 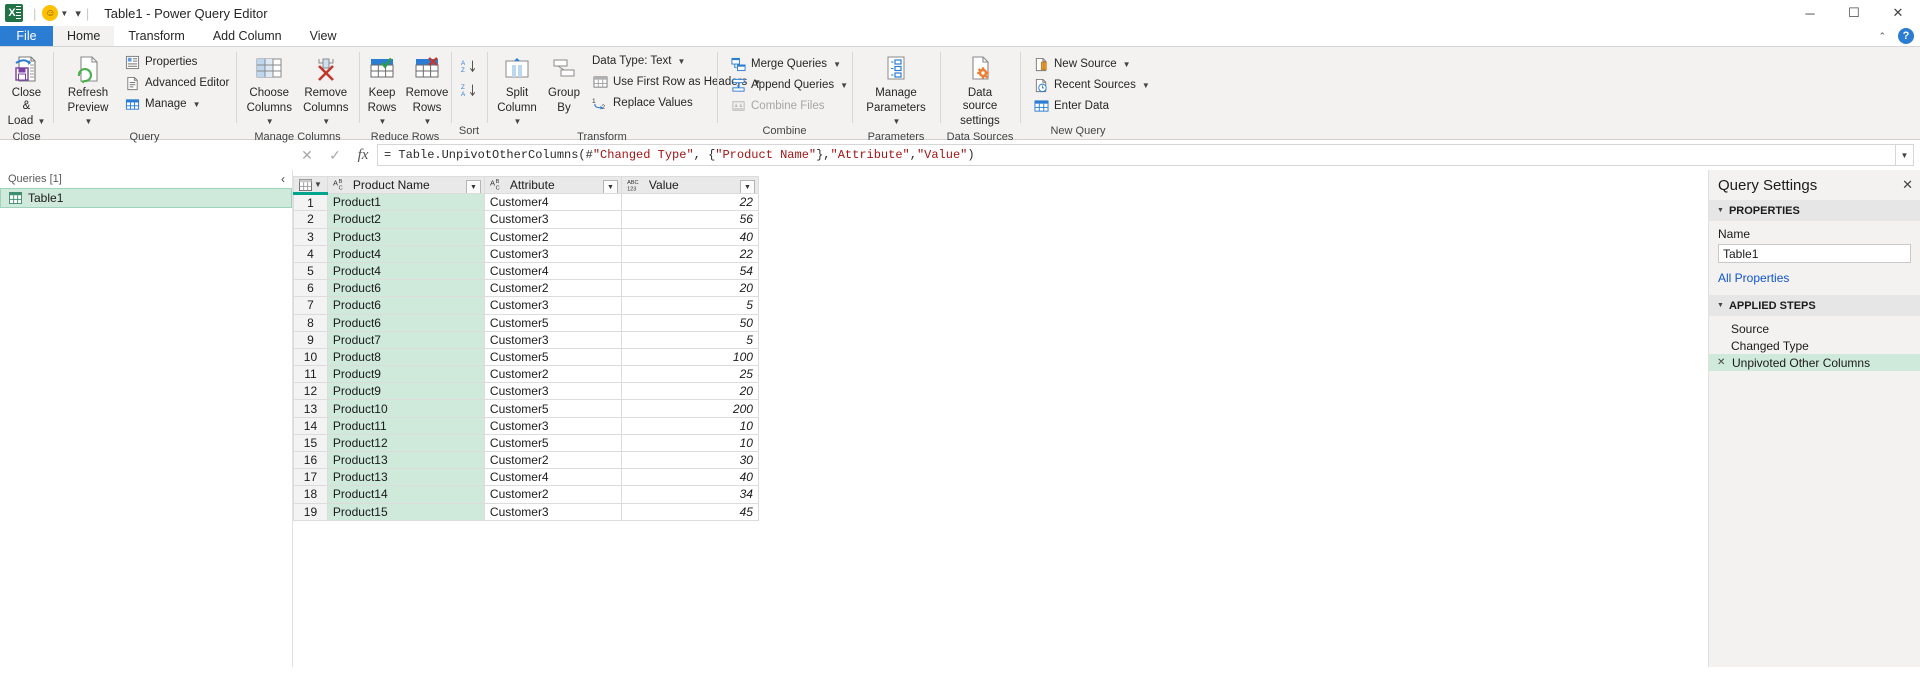 What do you see at coordinates (1907, 185) in the screenshot?
I see `close-icon: ✕` at bounding box center [1907, 185].